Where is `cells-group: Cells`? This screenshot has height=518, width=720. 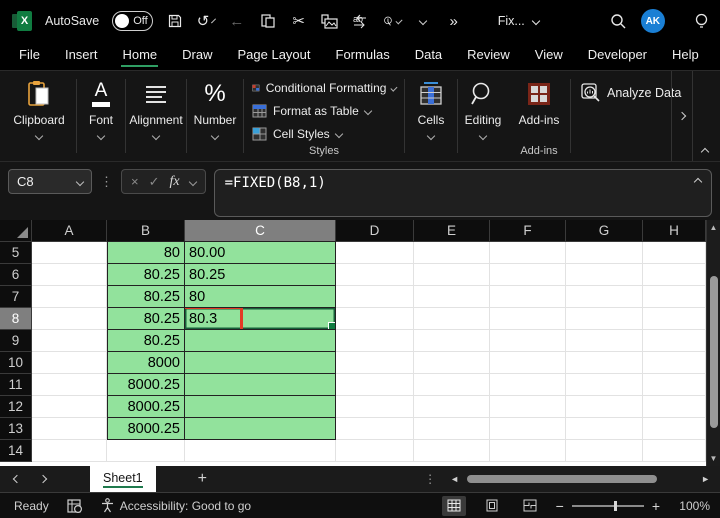
cells-group: Cells is located at coordinates (431, 116).